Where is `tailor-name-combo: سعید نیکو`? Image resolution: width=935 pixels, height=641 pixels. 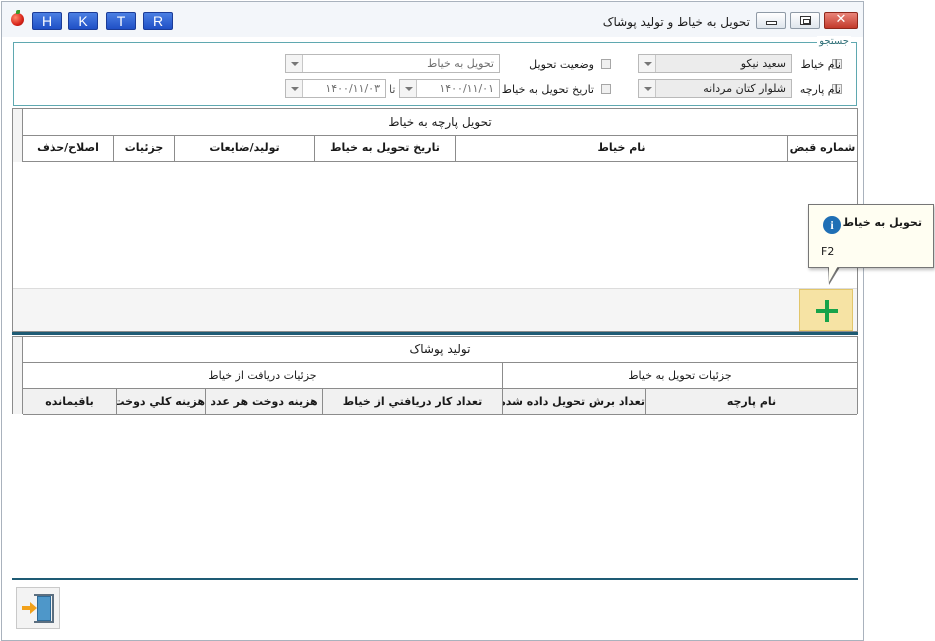
tailor-name-combo: سعید نیکو is located at coordinates (715, 63).